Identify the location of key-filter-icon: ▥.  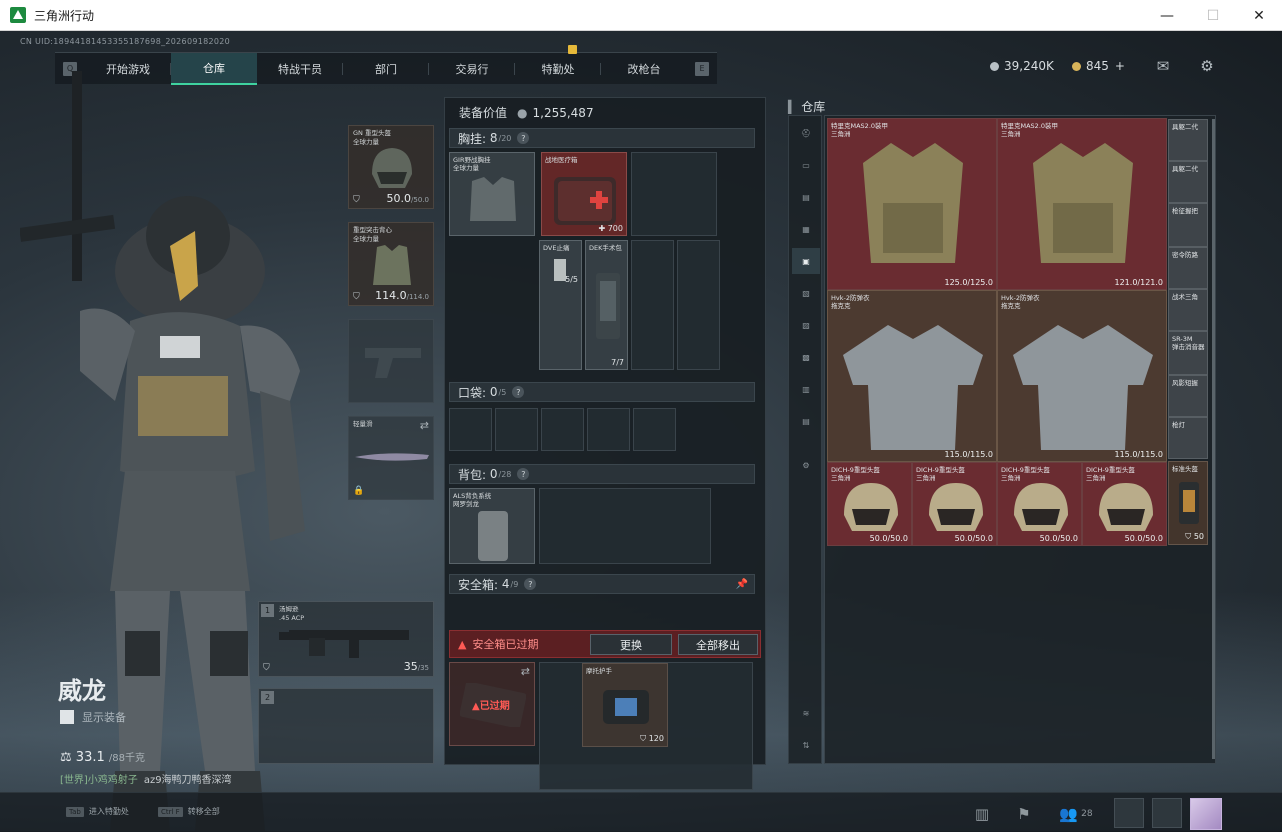
(806, 389).